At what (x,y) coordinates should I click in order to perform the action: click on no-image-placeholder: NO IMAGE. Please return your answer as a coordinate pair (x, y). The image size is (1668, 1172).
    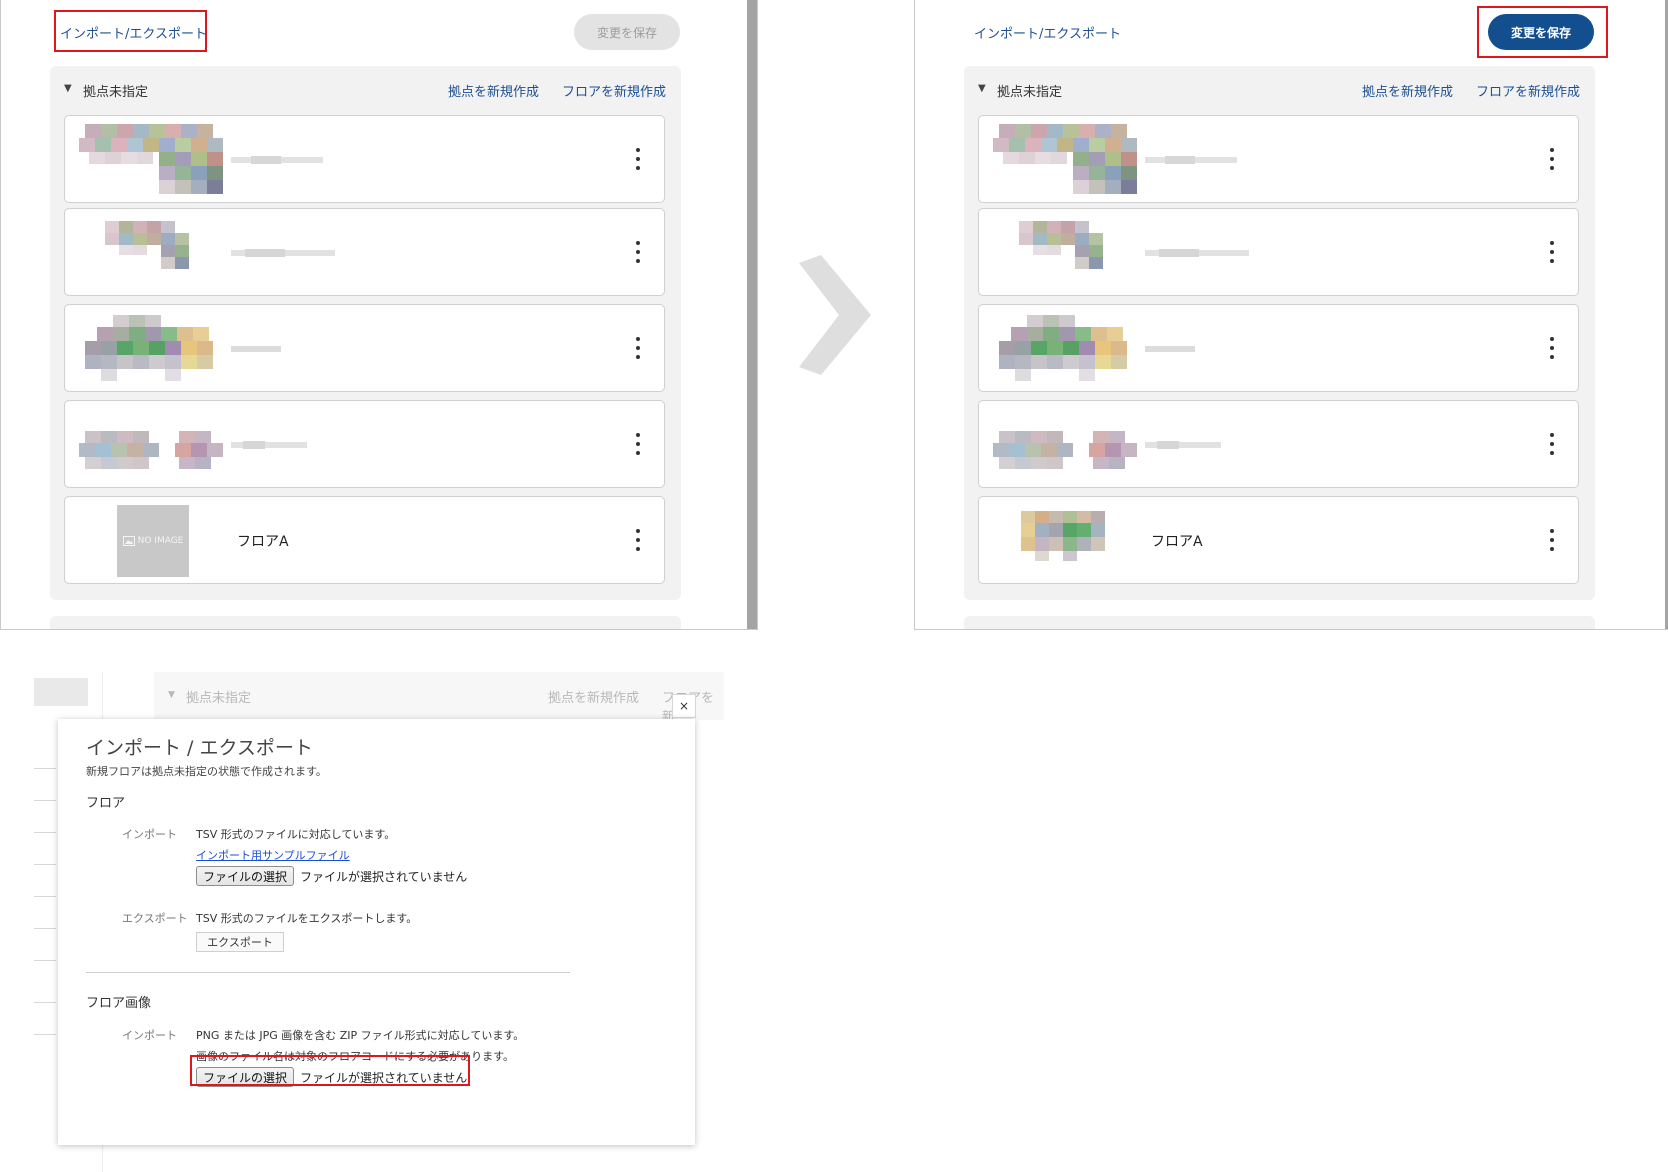
    Looking at the image, I should click on (153, 541).